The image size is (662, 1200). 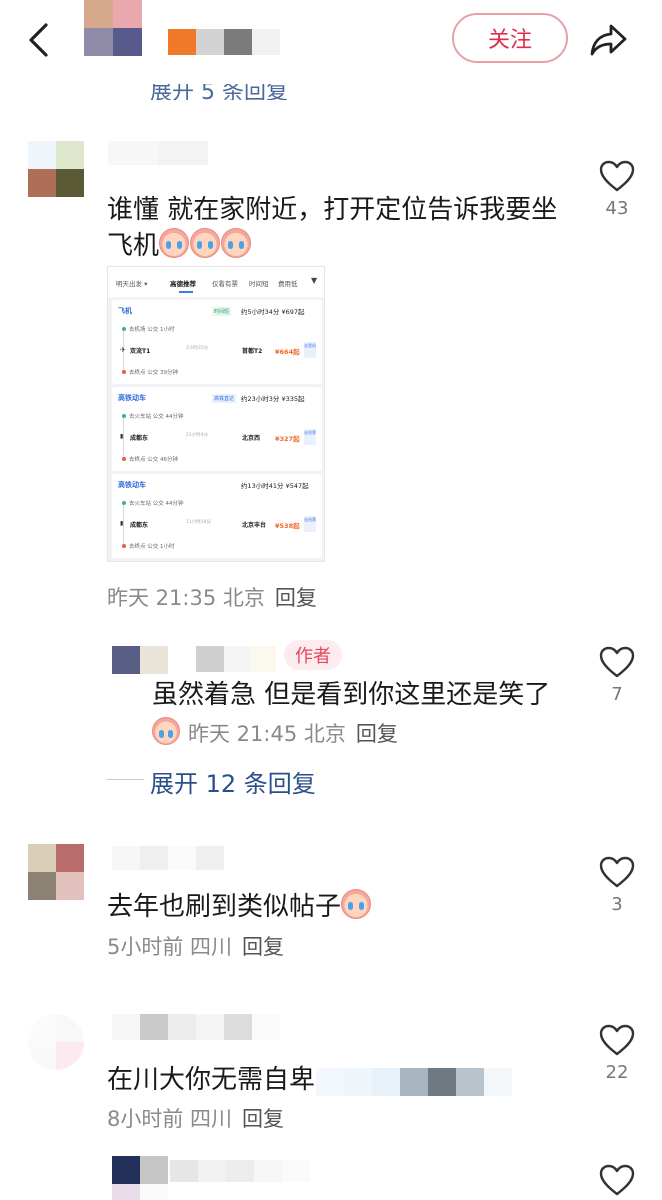 What do you see at coordinates (332, 228) in the screenshot?
I see `comment-text: 谁懂 就在家附近，打开定位告诉我要坐飞机` at bounding box center [332, 228].